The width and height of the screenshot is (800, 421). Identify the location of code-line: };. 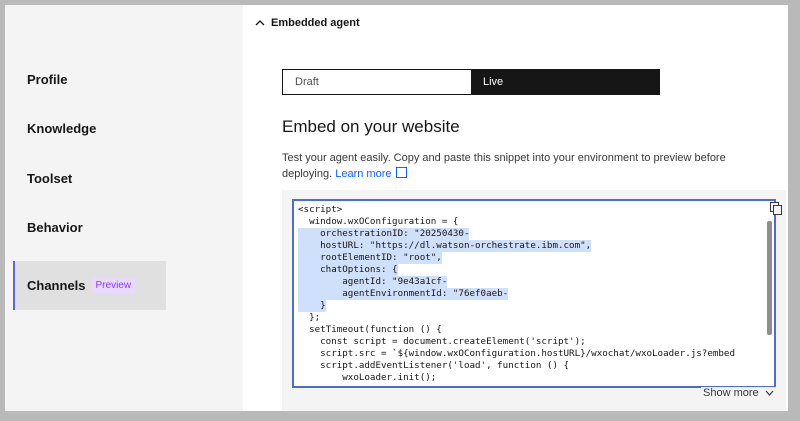
(309, 317).